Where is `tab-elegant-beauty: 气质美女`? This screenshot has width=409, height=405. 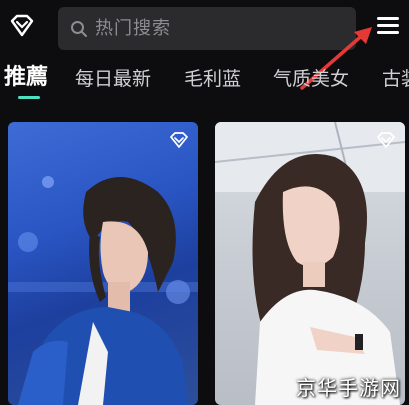
tab-elegant-beauty: 气质美女 is located at coordinates (311, 79).